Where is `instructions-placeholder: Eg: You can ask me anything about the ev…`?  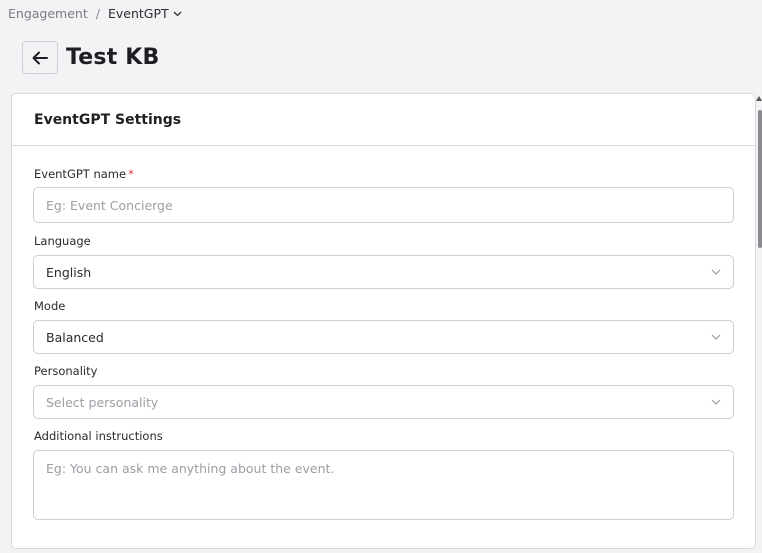 instructions-placeholder: Eg: You can ask me anything about the ev… is located at coordinates (190, 468).